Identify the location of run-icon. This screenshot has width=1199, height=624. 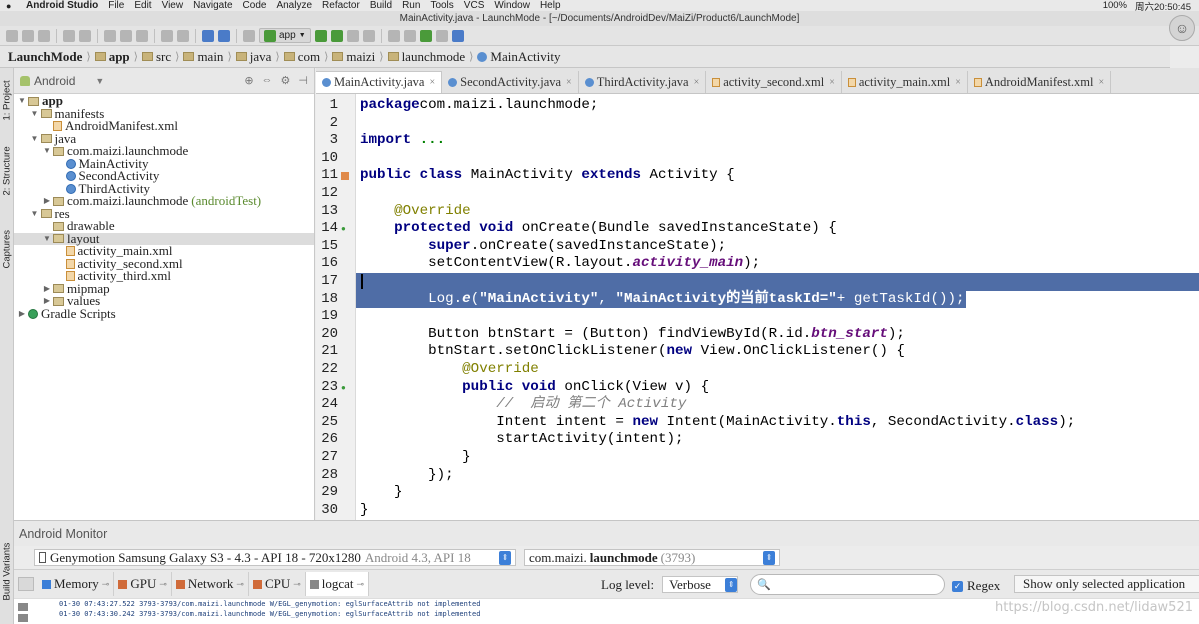
(320, 35).